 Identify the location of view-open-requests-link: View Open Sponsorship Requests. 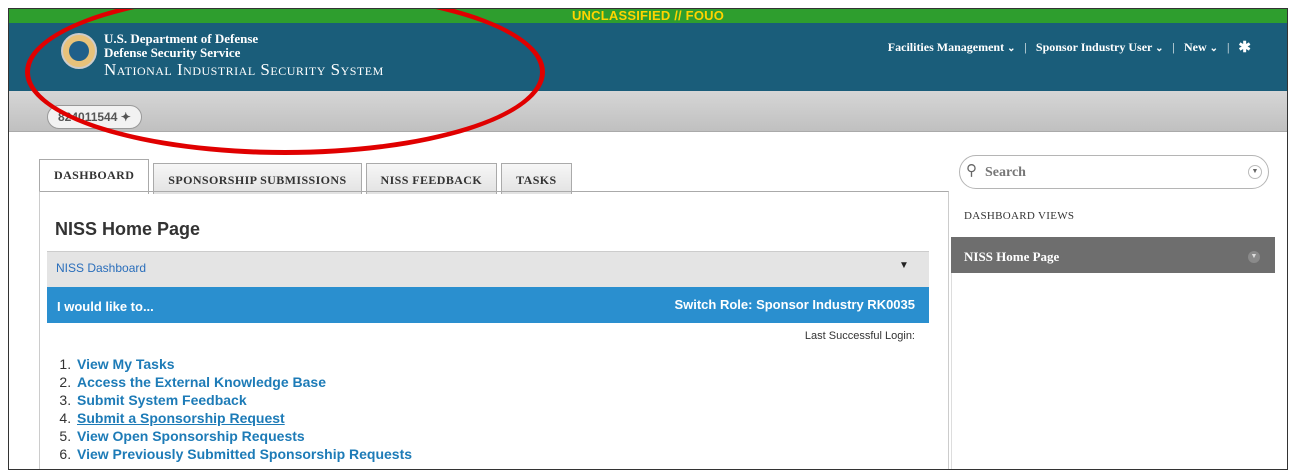
(191, 436).